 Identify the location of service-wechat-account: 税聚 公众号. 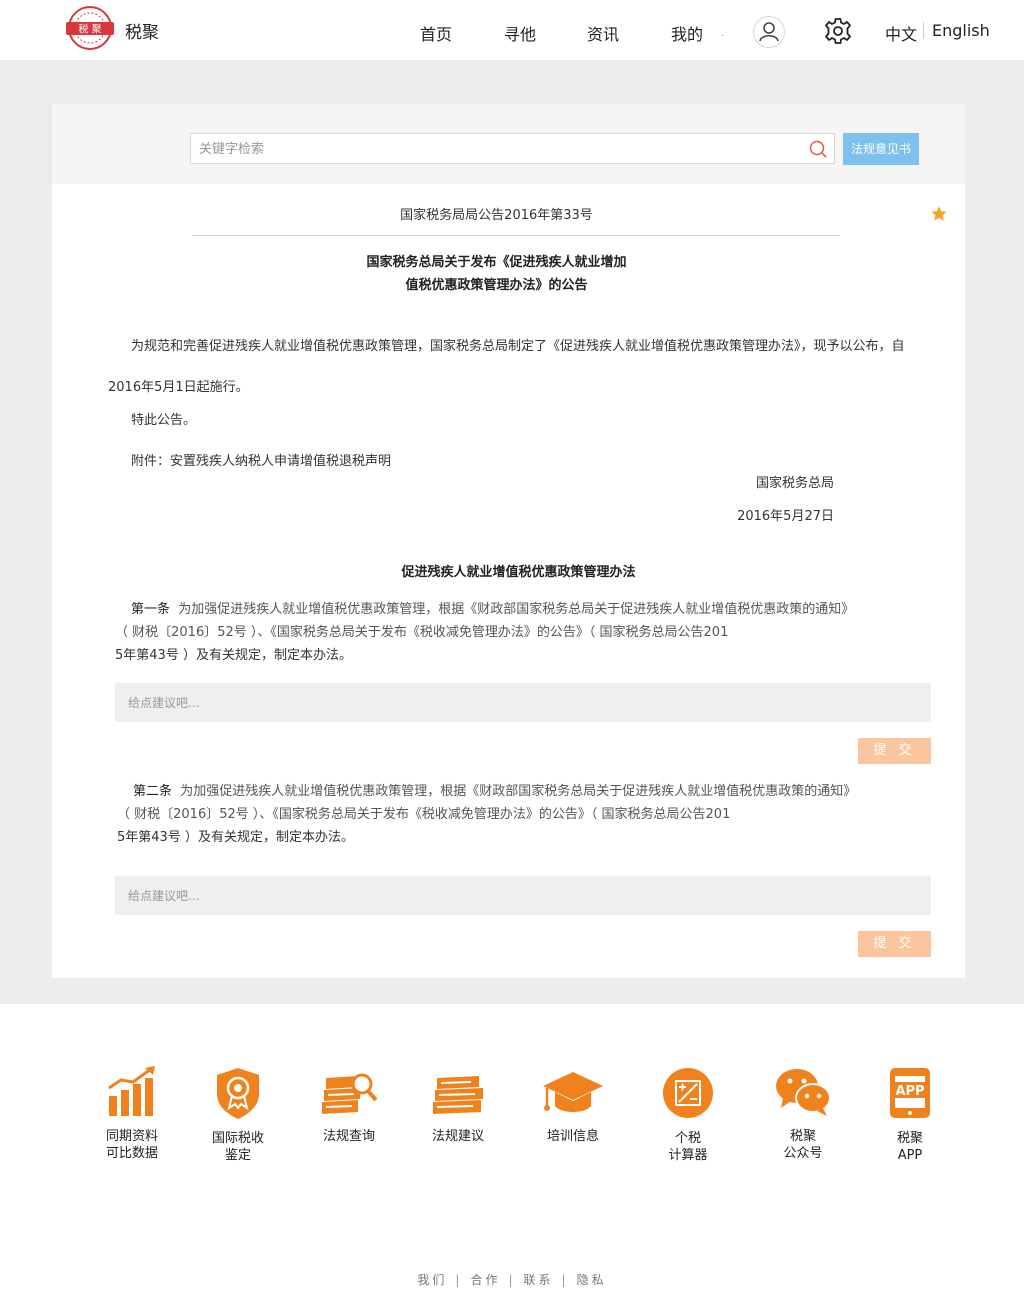
(803, 1114).